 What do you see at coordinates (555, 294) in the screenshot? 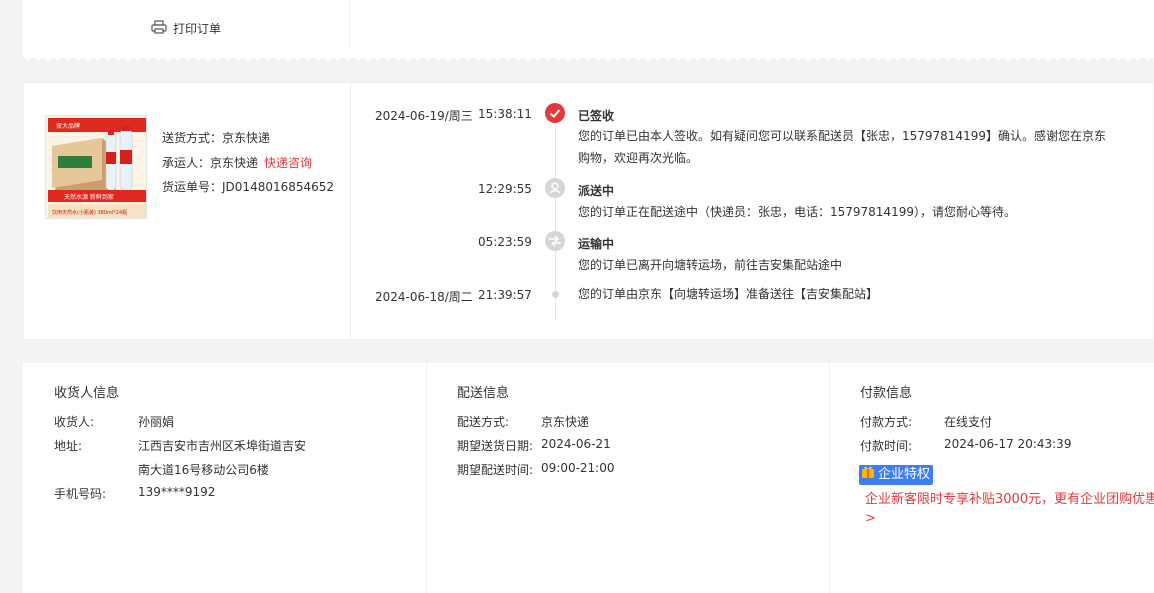
I see `dot-icon` at bounding box center [555, 294].